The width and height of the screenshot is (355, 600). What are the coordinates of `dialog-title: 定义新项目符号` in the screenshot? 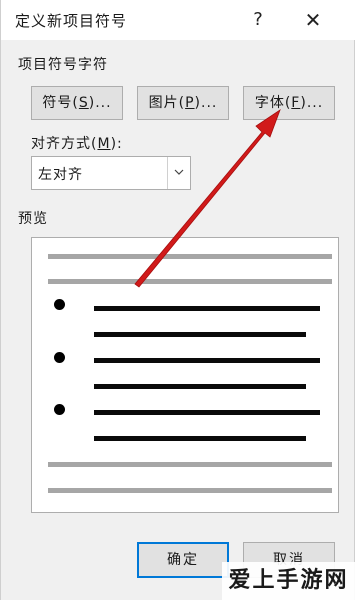 It's located at (71, 21).